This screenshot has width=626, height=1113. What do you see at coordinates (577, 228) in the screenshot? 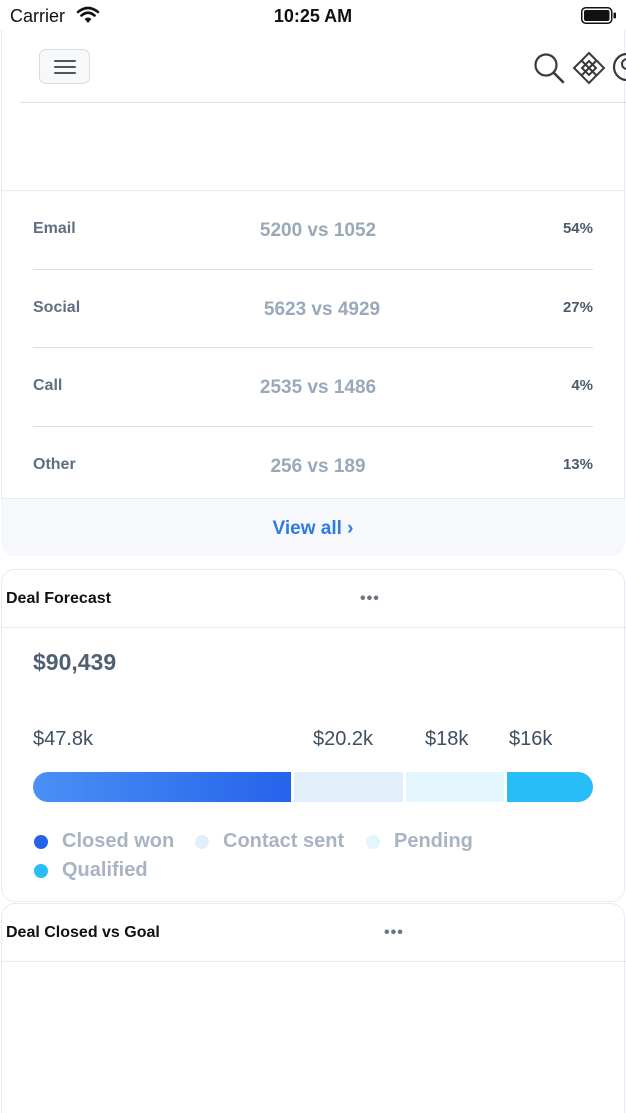
I see `channel-percent: 54%` at bounding box center [577, 228].